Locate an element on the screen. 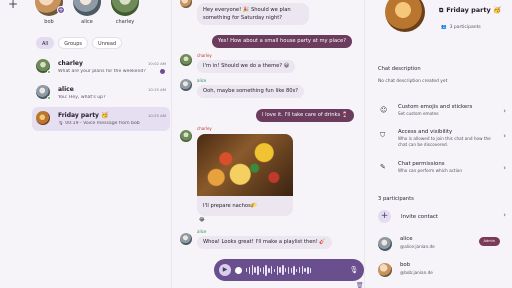 This screenshot has width=512, height=288. message-bubble: Ooh, maybe something fun like 80s? is located at coordinates (251, 91).